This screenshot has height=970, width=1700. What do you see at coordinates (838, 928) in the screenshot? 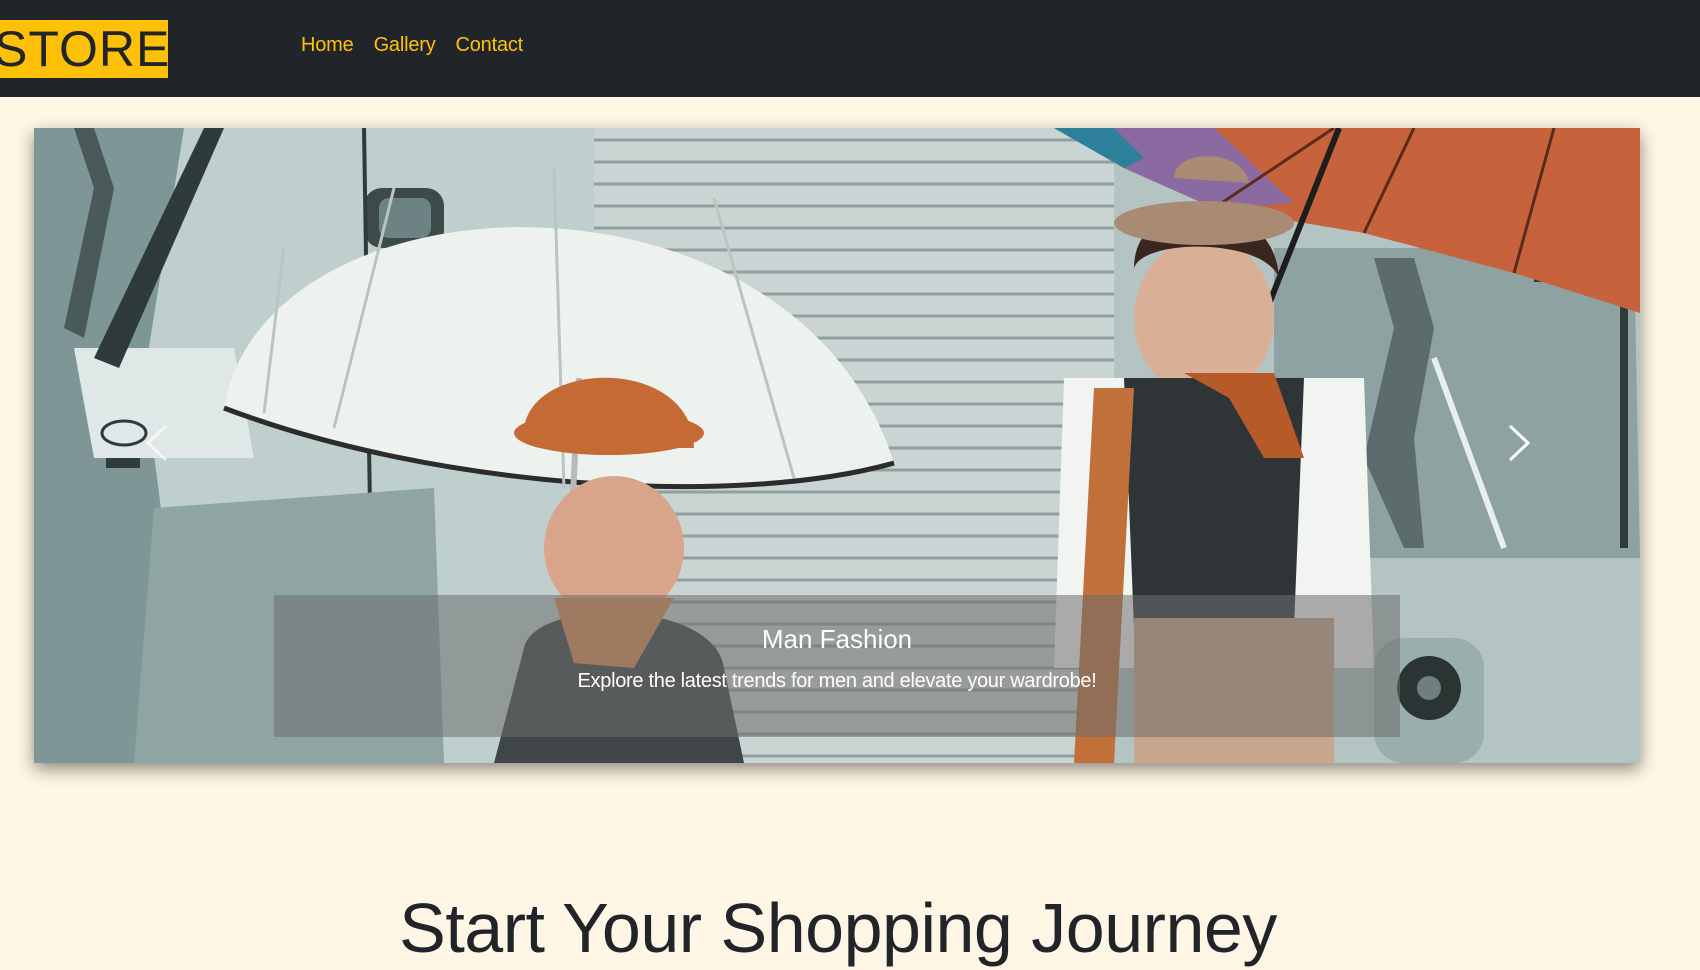
I see `section-heading: Start Your Shopping Journey` at bounding box center [838, 928].